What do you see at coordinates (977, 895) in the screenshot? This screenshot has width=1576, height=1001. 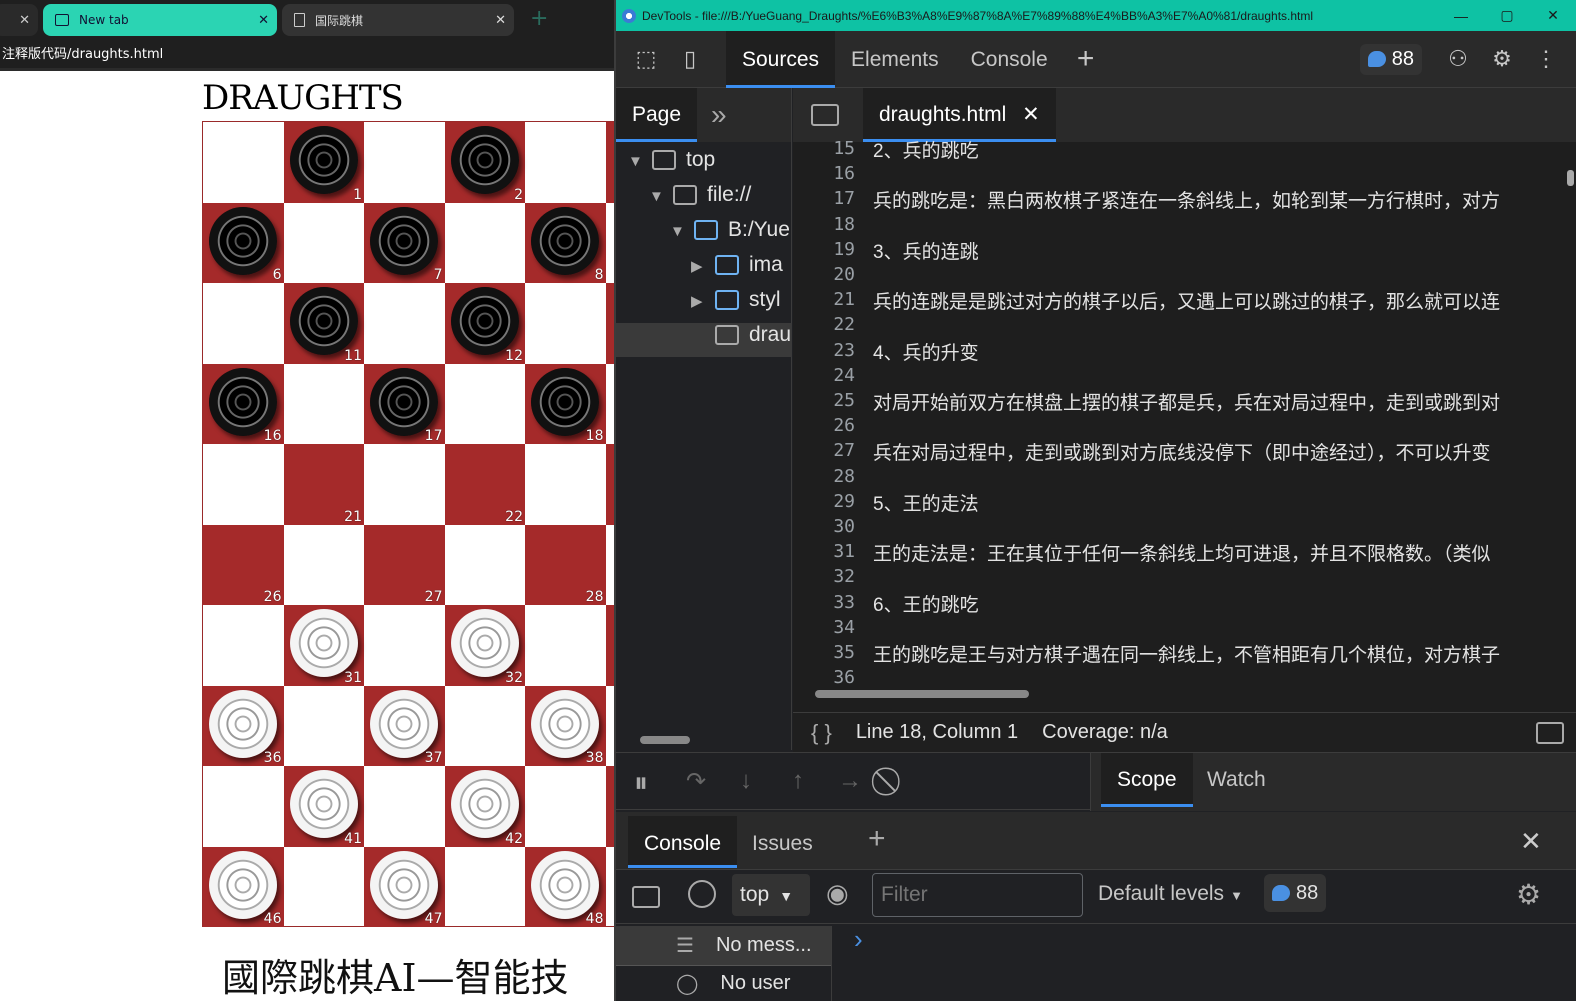 I see `console-filter-input` at bounding box center [977, 895].